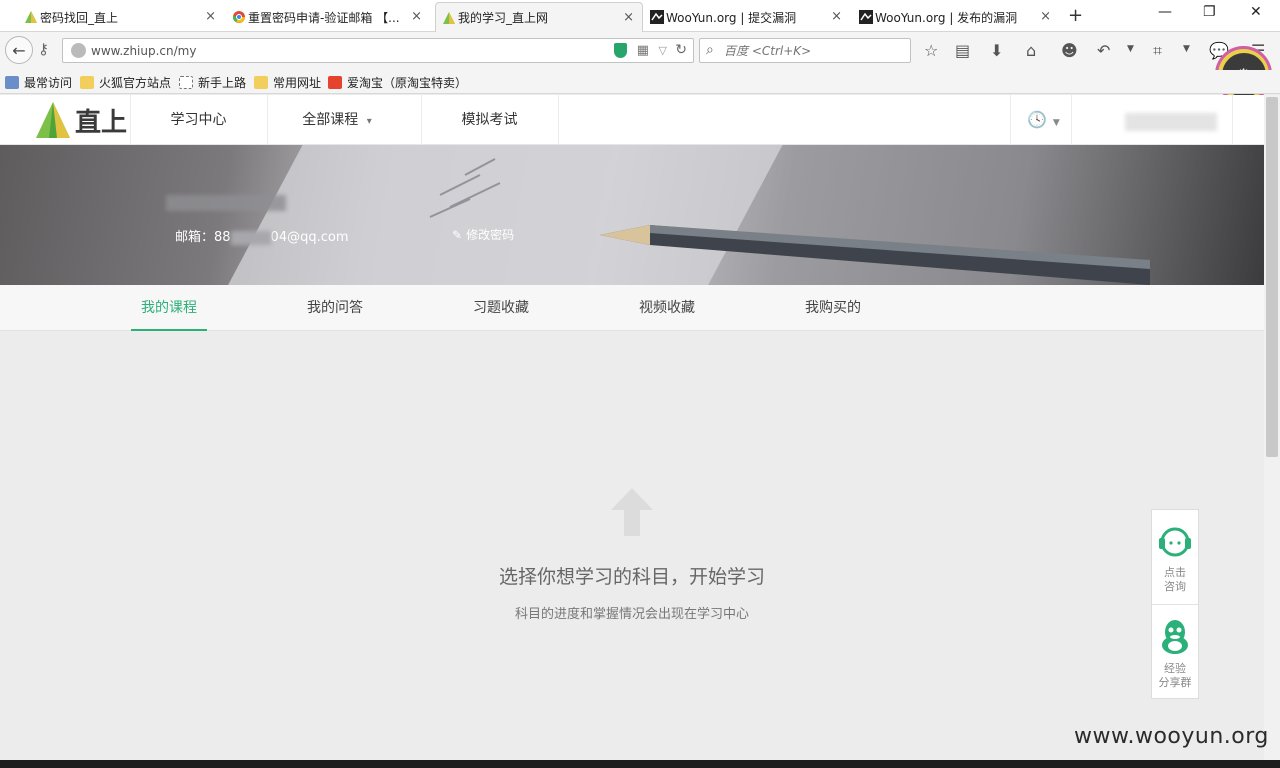 This screenshot has width=1280, height=768. Describe the element at coordinates (996, 50) in the screenshot. I see `download-icon: ⬇` at that location.